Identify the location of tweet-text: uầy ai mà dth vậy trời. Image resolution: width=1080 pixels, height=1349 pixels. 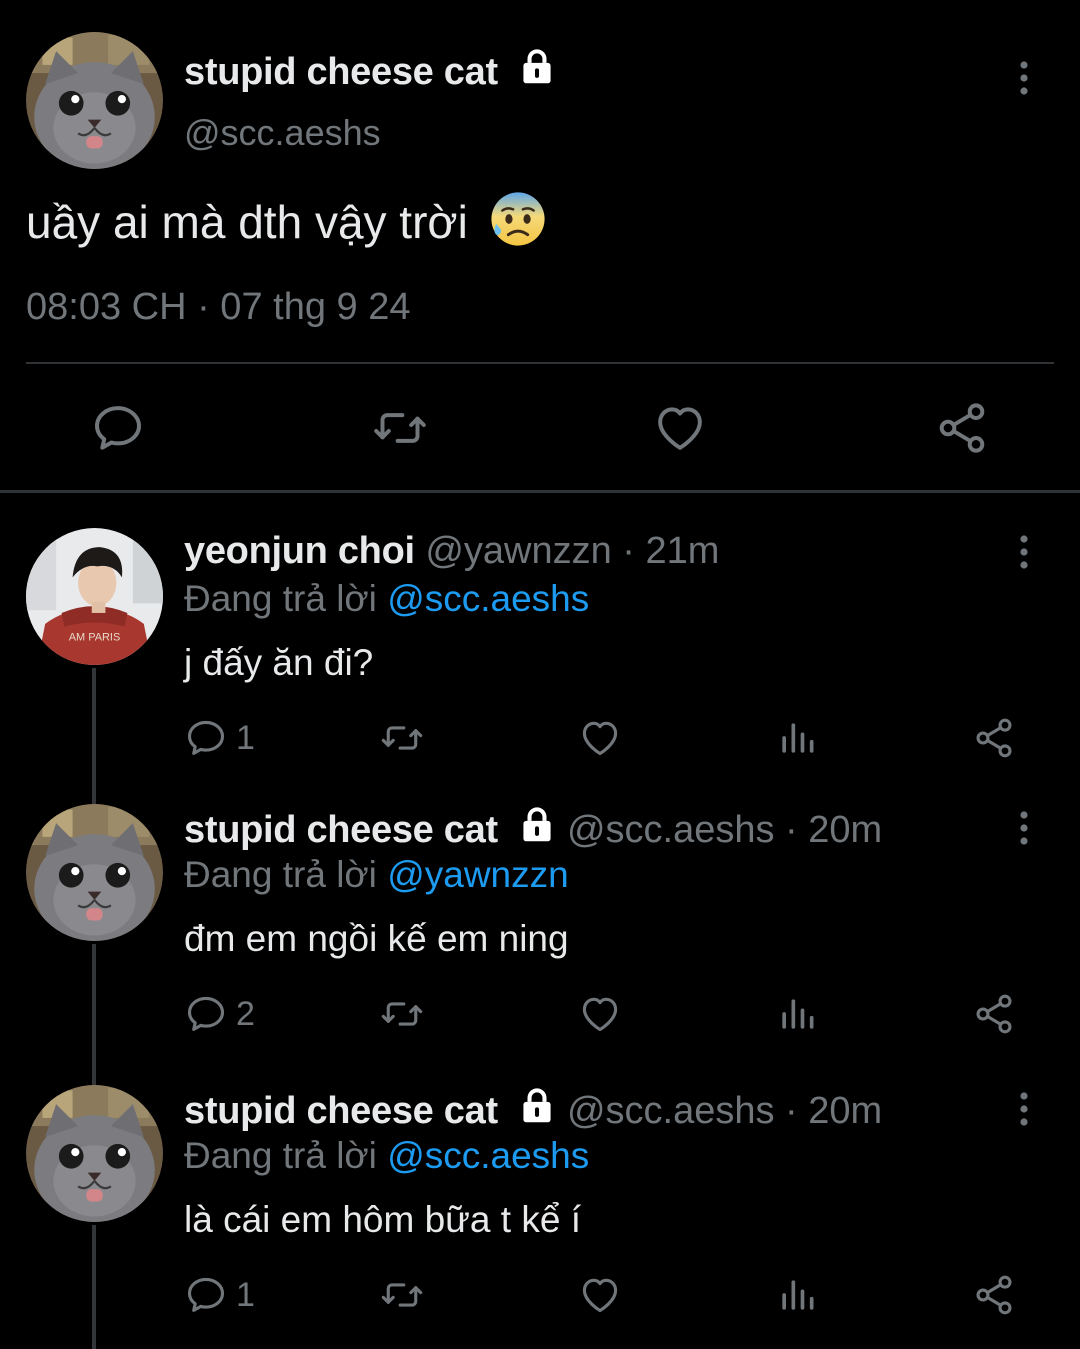
(286, 219).